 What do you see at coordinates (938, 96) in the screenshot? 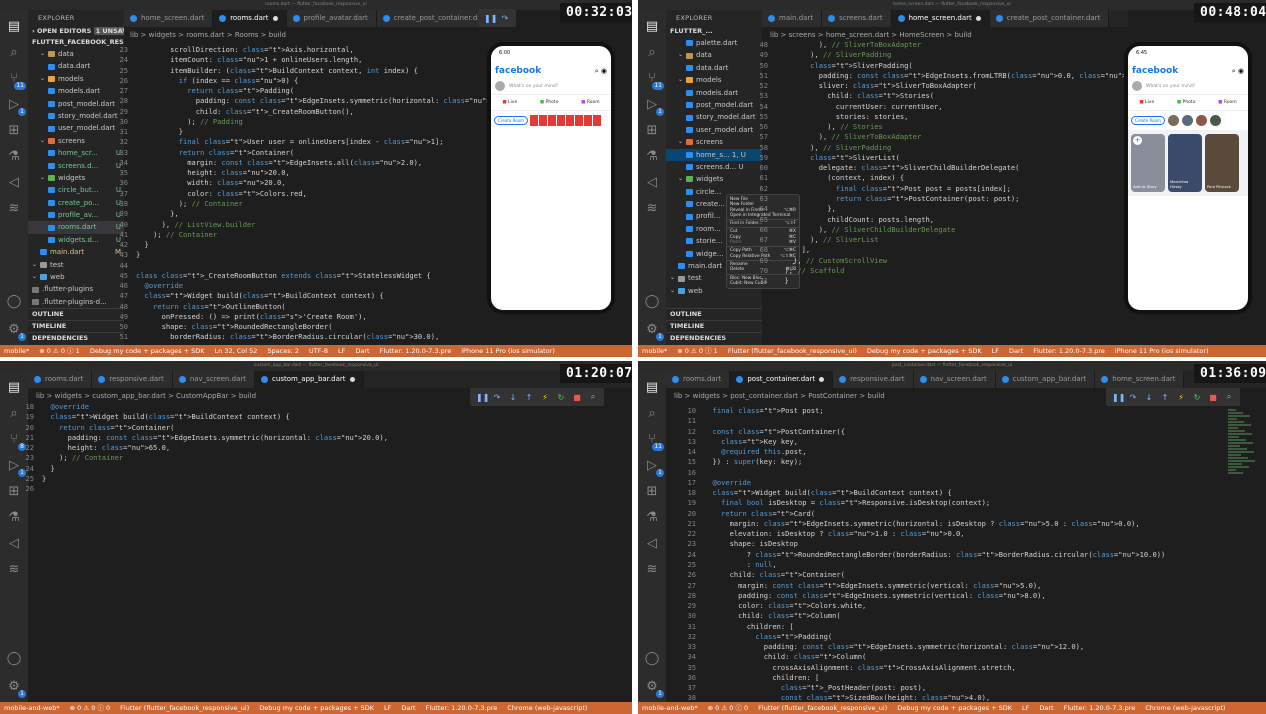
I see `code-line: 53 child: class="t">Stories(` at bounding box center [938, 96].